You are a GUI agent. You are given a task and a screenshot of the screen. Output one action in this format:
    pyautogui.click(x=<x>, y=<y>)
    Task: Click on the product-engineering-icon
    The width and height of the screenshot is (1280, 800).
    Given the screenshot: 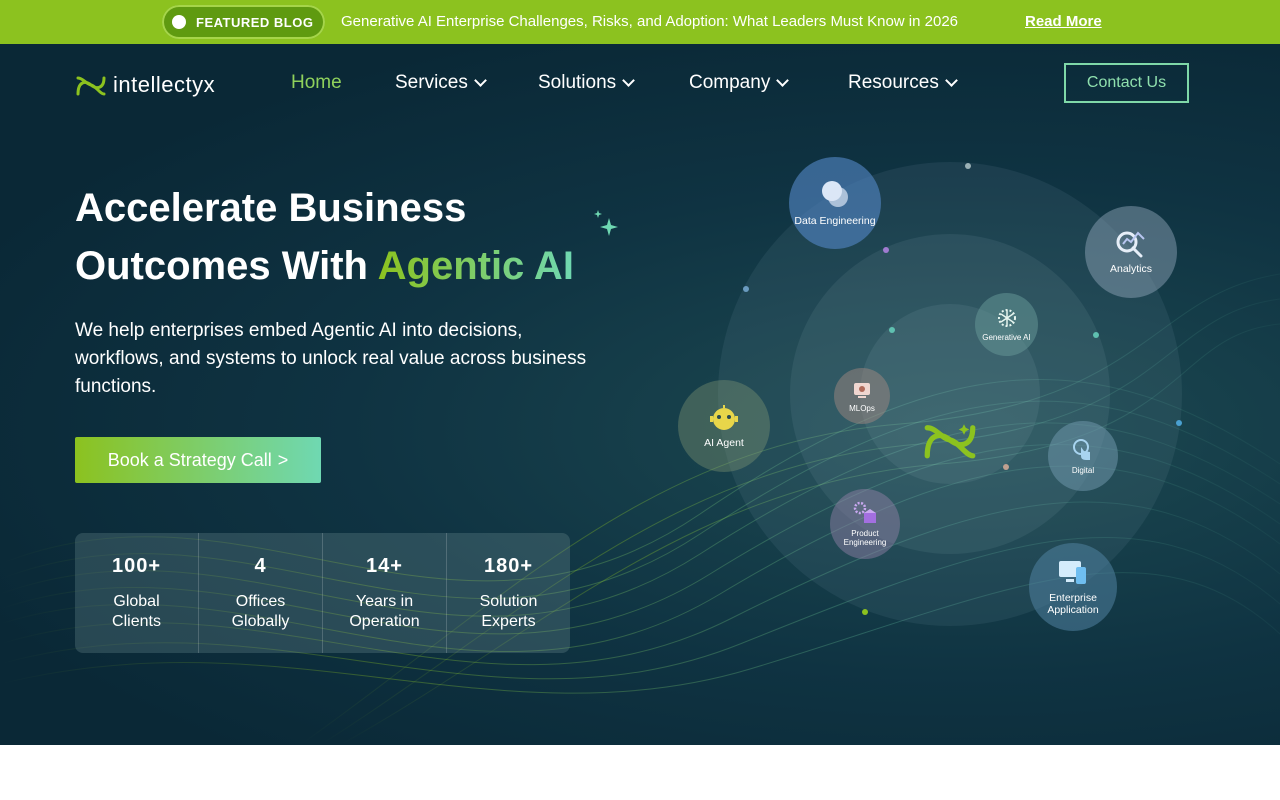 What is the action you would take?
    pyautogui.click(x=864, y=512)
    